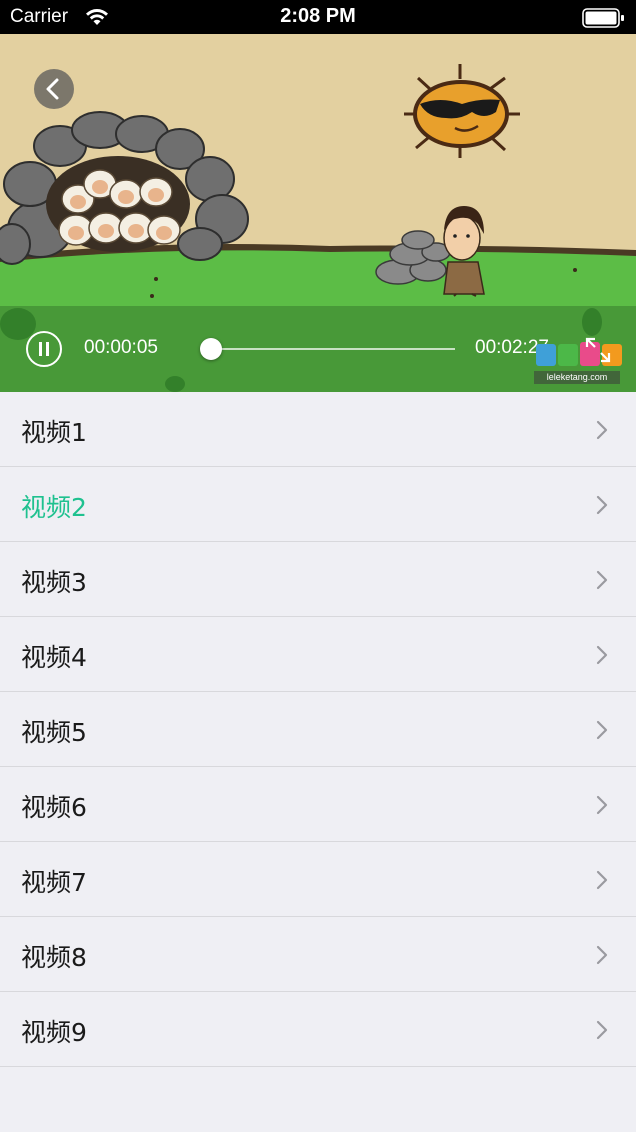 This screenshot has height=1132, width=636. I want to click on clock: 2:08 PM, so click(318, 16).